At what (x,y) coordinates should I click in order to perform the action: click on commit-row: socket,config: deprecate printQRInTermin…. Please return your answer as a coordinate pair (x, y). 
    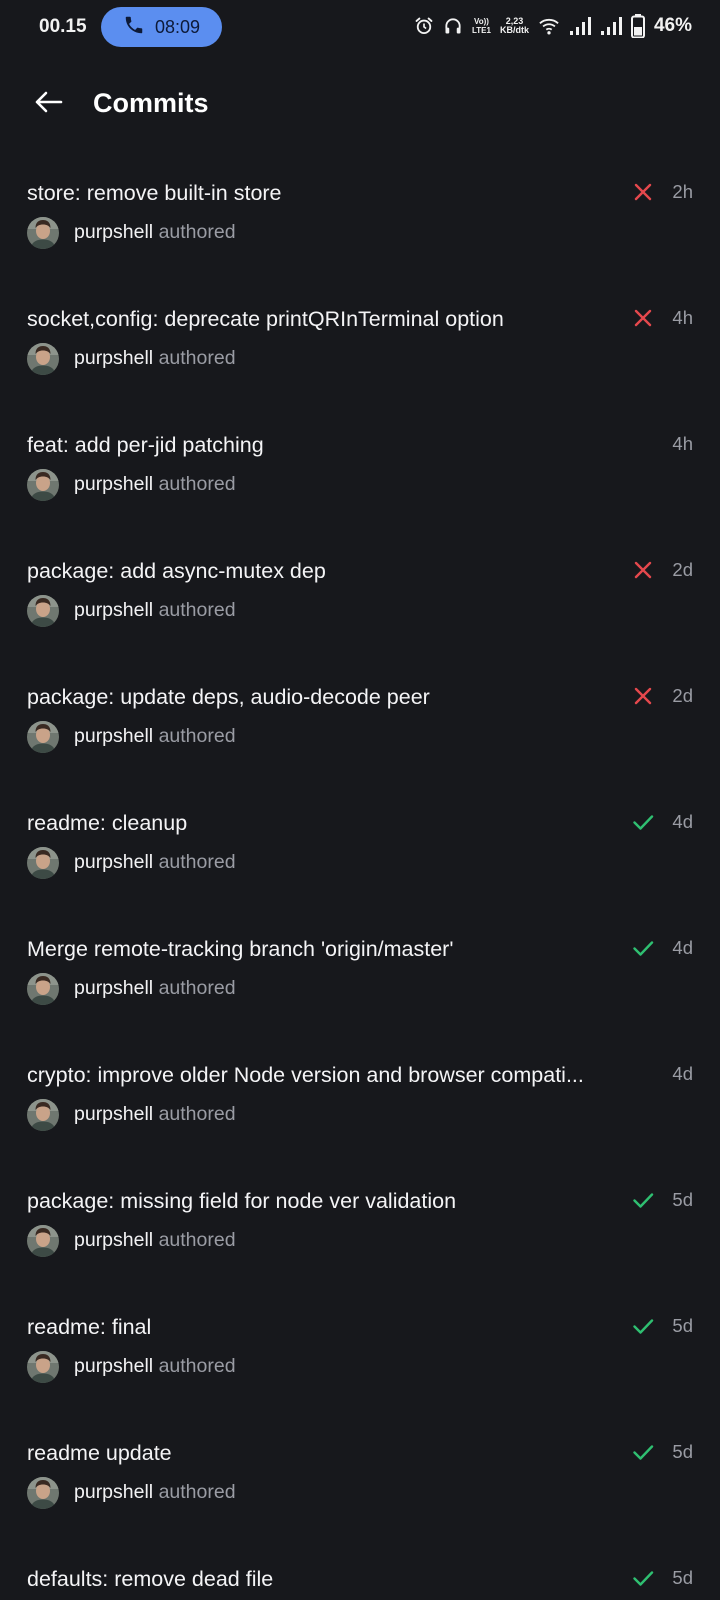
    Looking at the image, I should click on (360, 349).